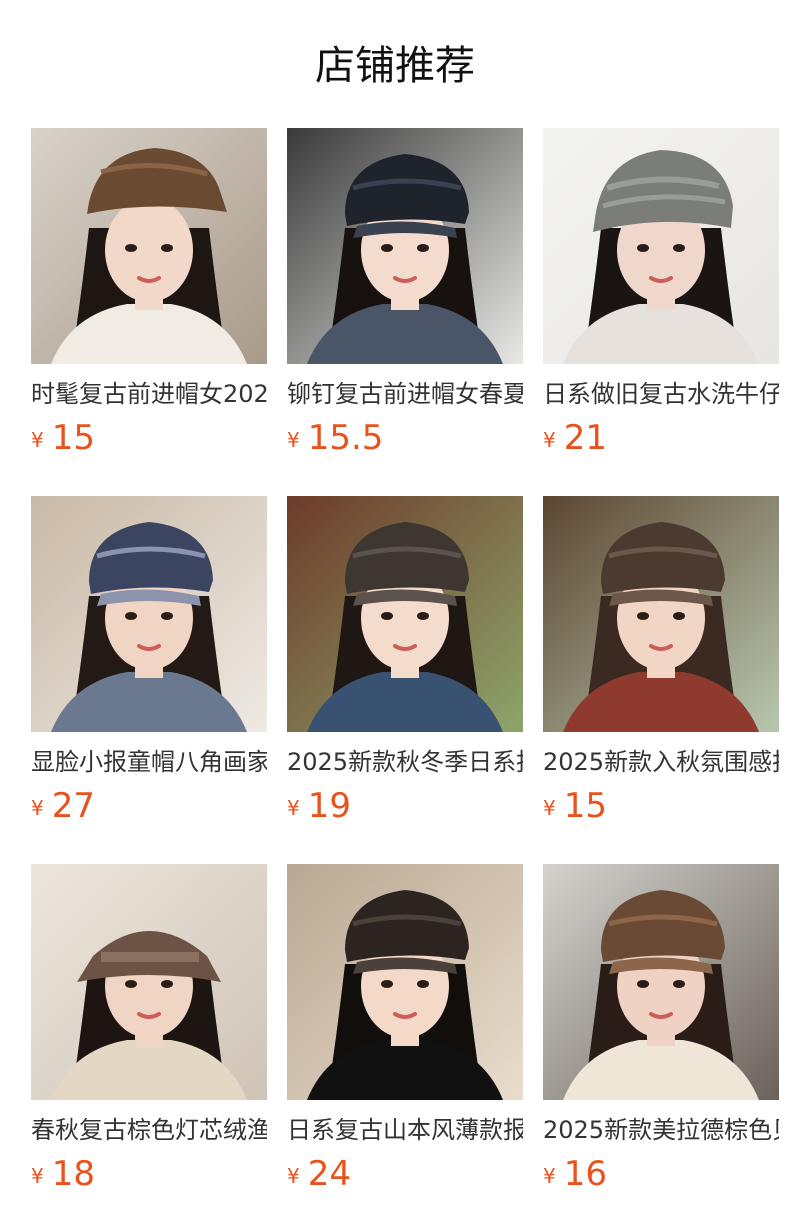 This screenshot has height=1232, width=790. I want to click on product-name: 铆钉复古前进帽女春夏, so click(405, 394).